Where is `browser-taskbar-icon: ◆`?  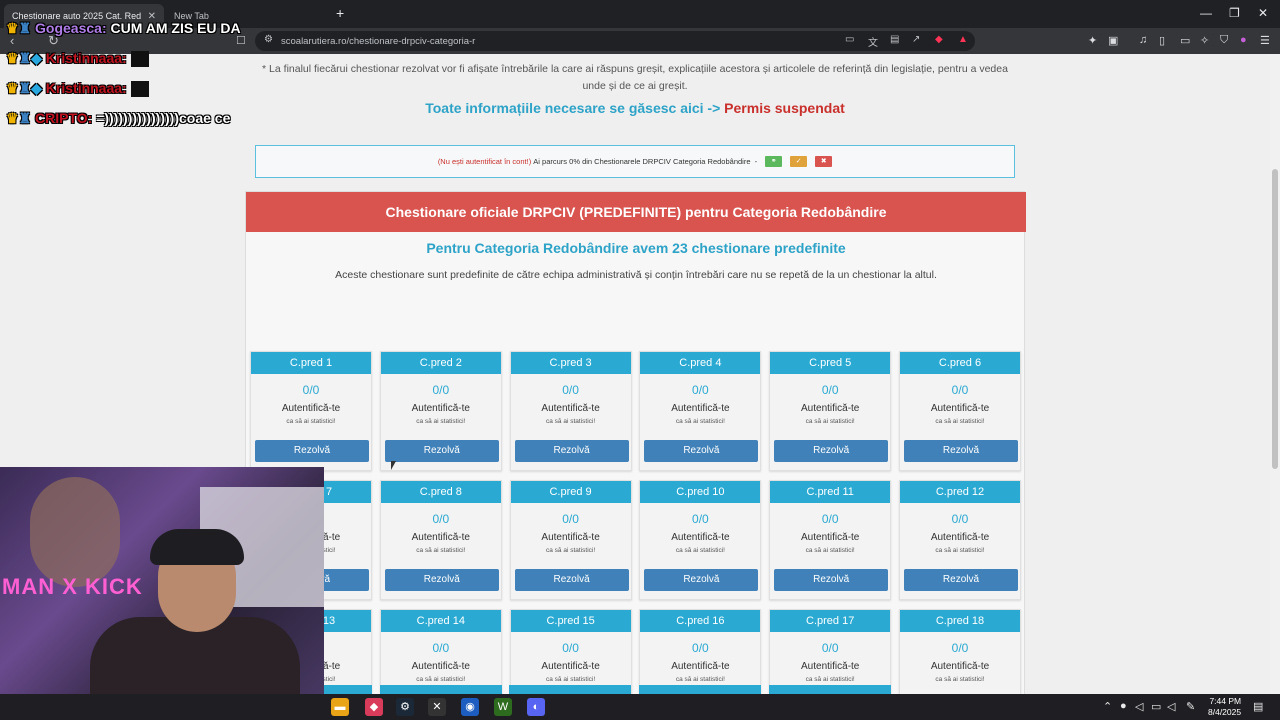
browser-taskbar-icon: ◆ is located at coordinates (374, 707).